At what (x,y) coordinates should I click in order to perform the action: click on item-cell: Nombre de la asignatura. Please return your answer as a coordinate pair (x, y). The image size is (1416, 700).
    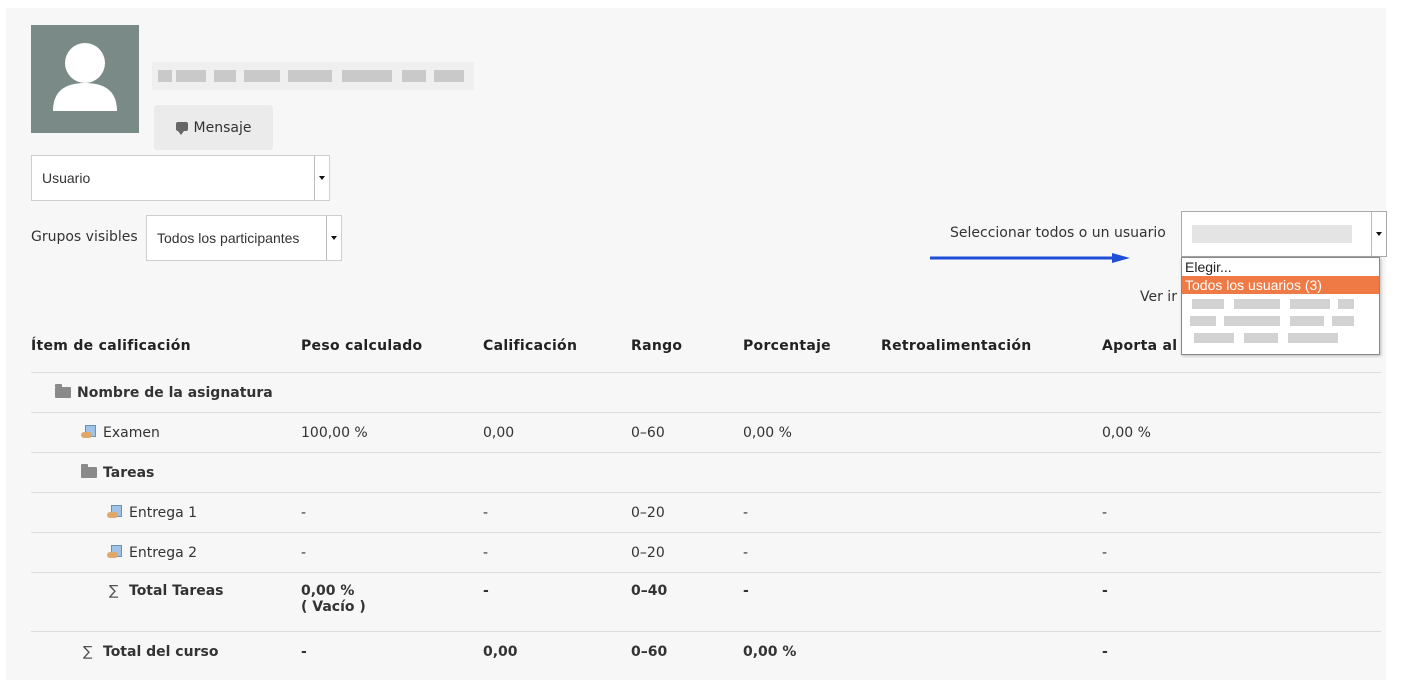
    Looking at the image, I should click on (166, 392).